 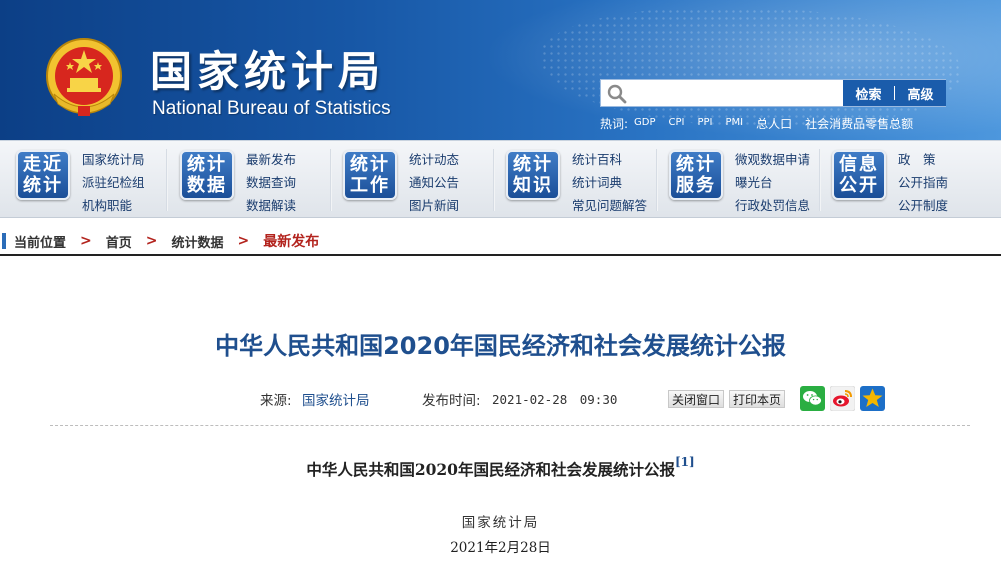 What do you see at coordinates (267, 68) in the screenshot?
I see `site-title-cn: 国家统计局` at bounding box center [267, 68].